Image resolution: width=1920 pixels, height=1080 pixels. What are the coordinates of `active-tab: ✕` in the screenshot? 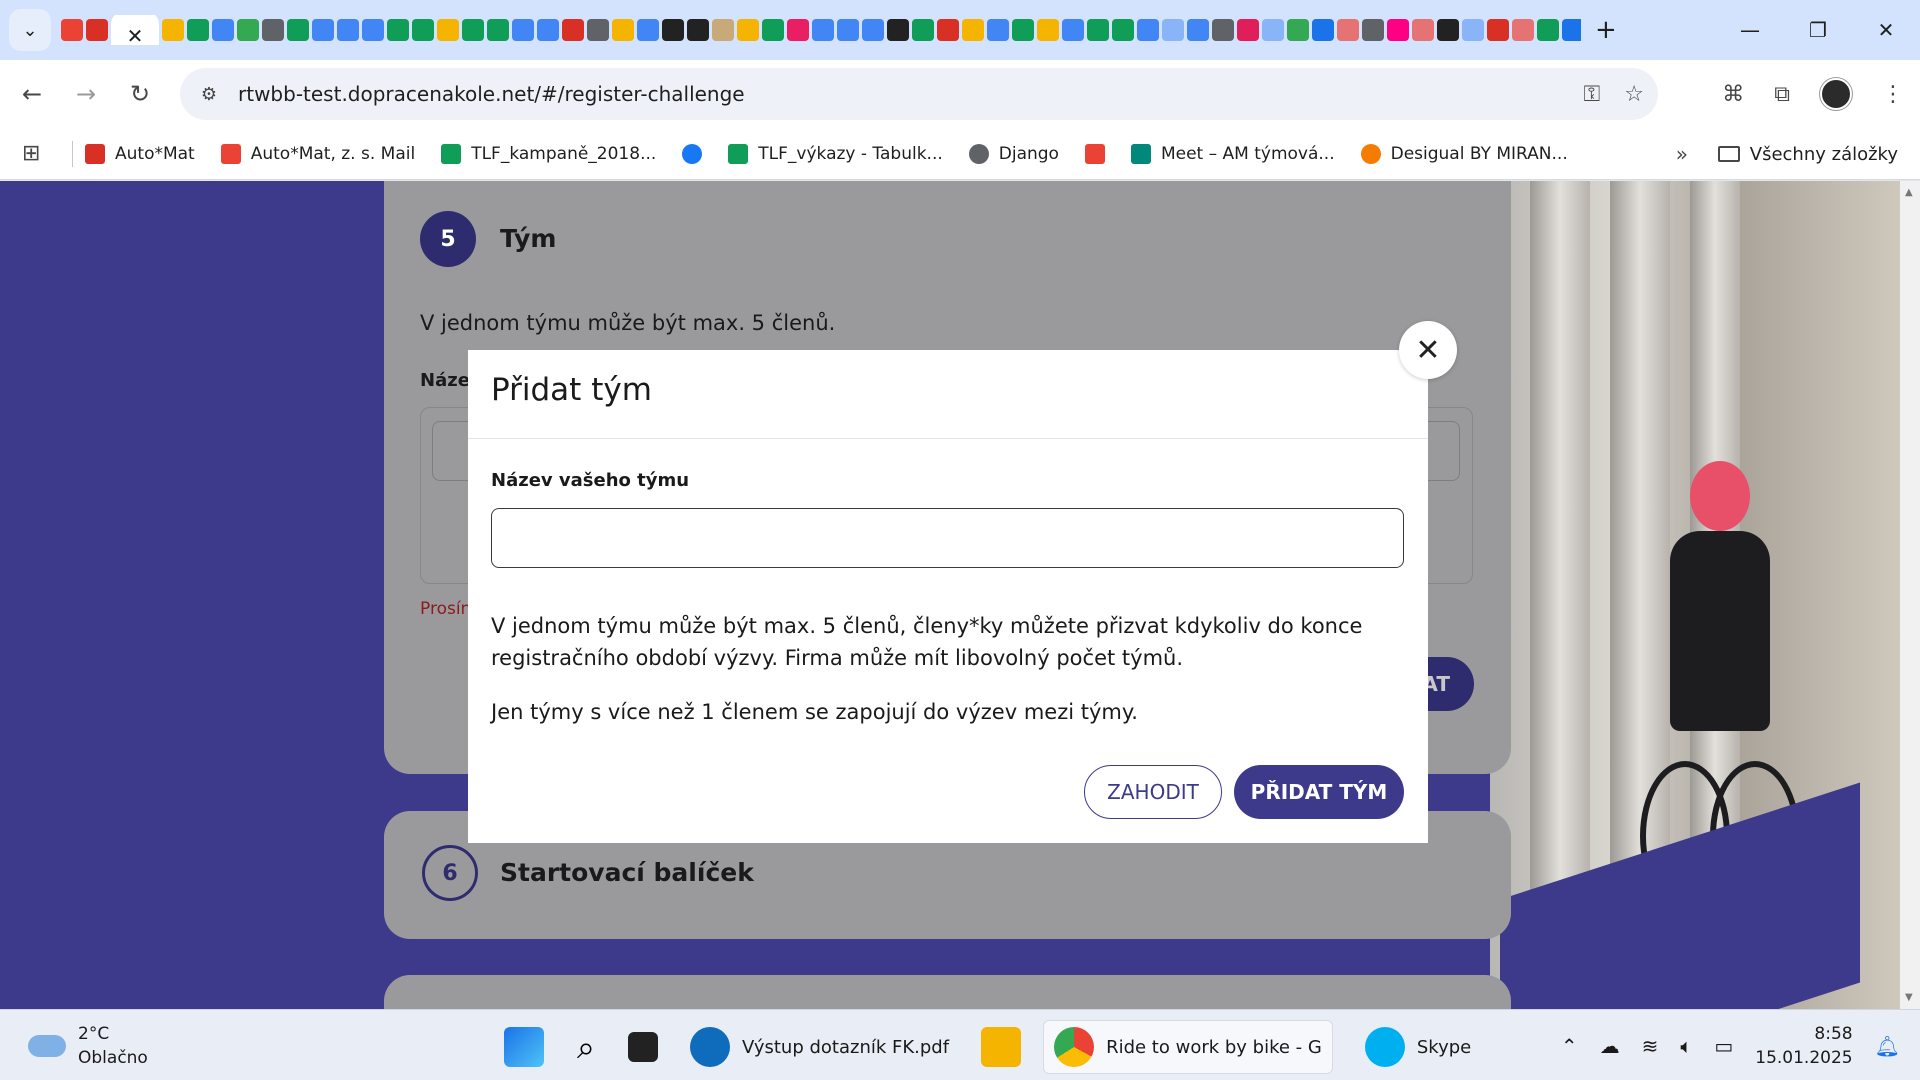 It's located at (135, 30).